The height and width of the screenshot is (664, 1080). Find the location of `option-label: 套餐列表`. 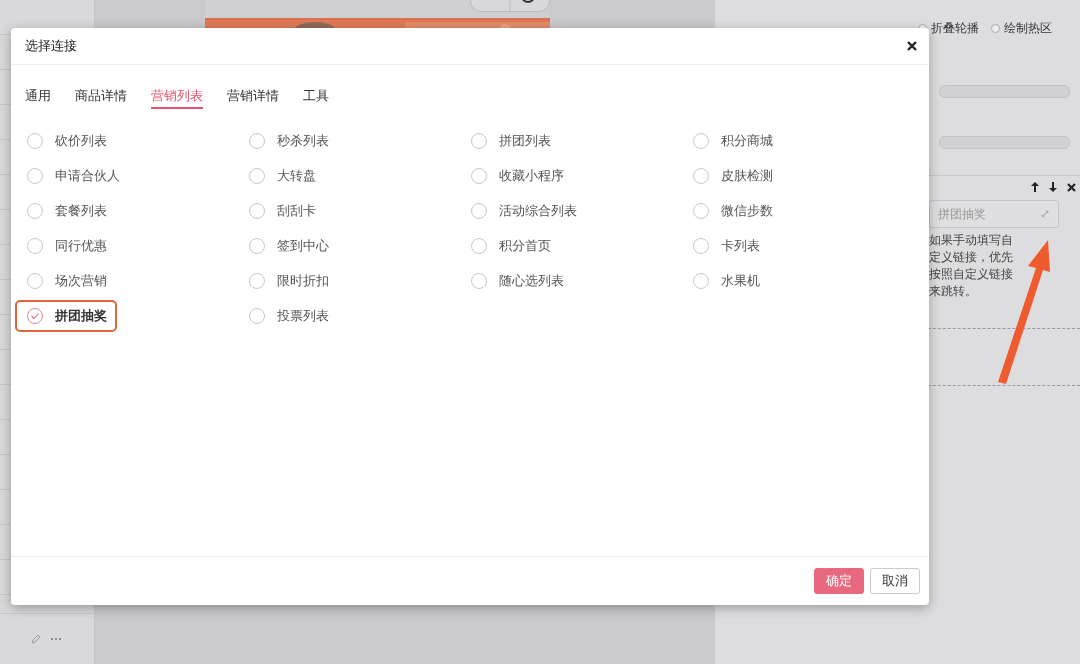

option-label: 套餐列表 is located at coordinates (81, 210).